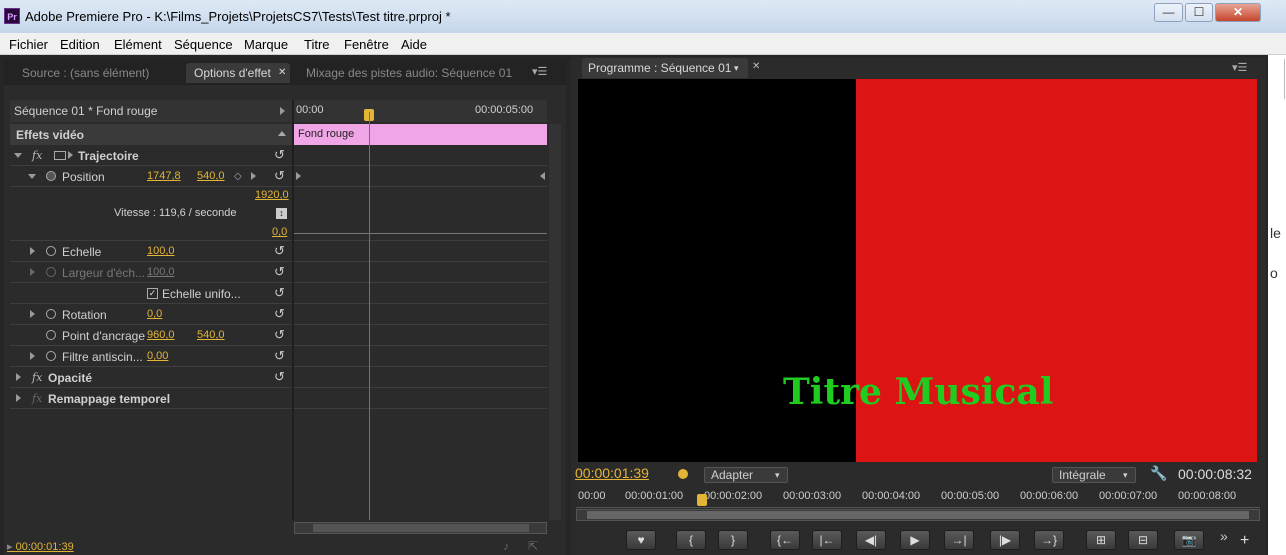  Describe the element at coordinates (266, 44) in the screenshot. I see `menu-marque: Marque` at that location.